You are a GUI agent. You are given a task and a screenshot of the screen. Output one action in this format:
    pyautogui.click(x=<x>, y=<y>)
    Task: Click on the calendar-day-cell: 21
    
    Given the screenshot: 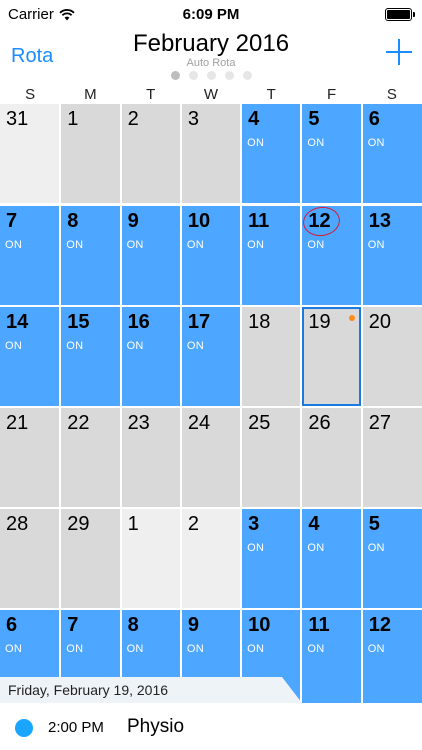 What is the action you would take?
    pyautogui.click(x=30, y=457)
    